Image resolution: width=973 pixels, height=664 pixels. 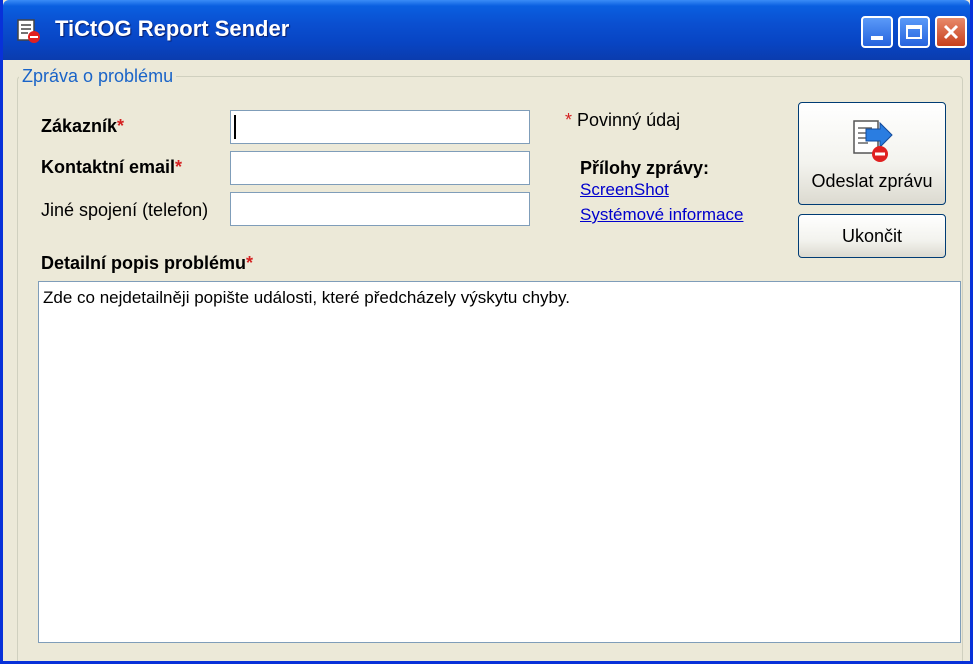 I want to click on close-icon, so click(x=951, y=32).